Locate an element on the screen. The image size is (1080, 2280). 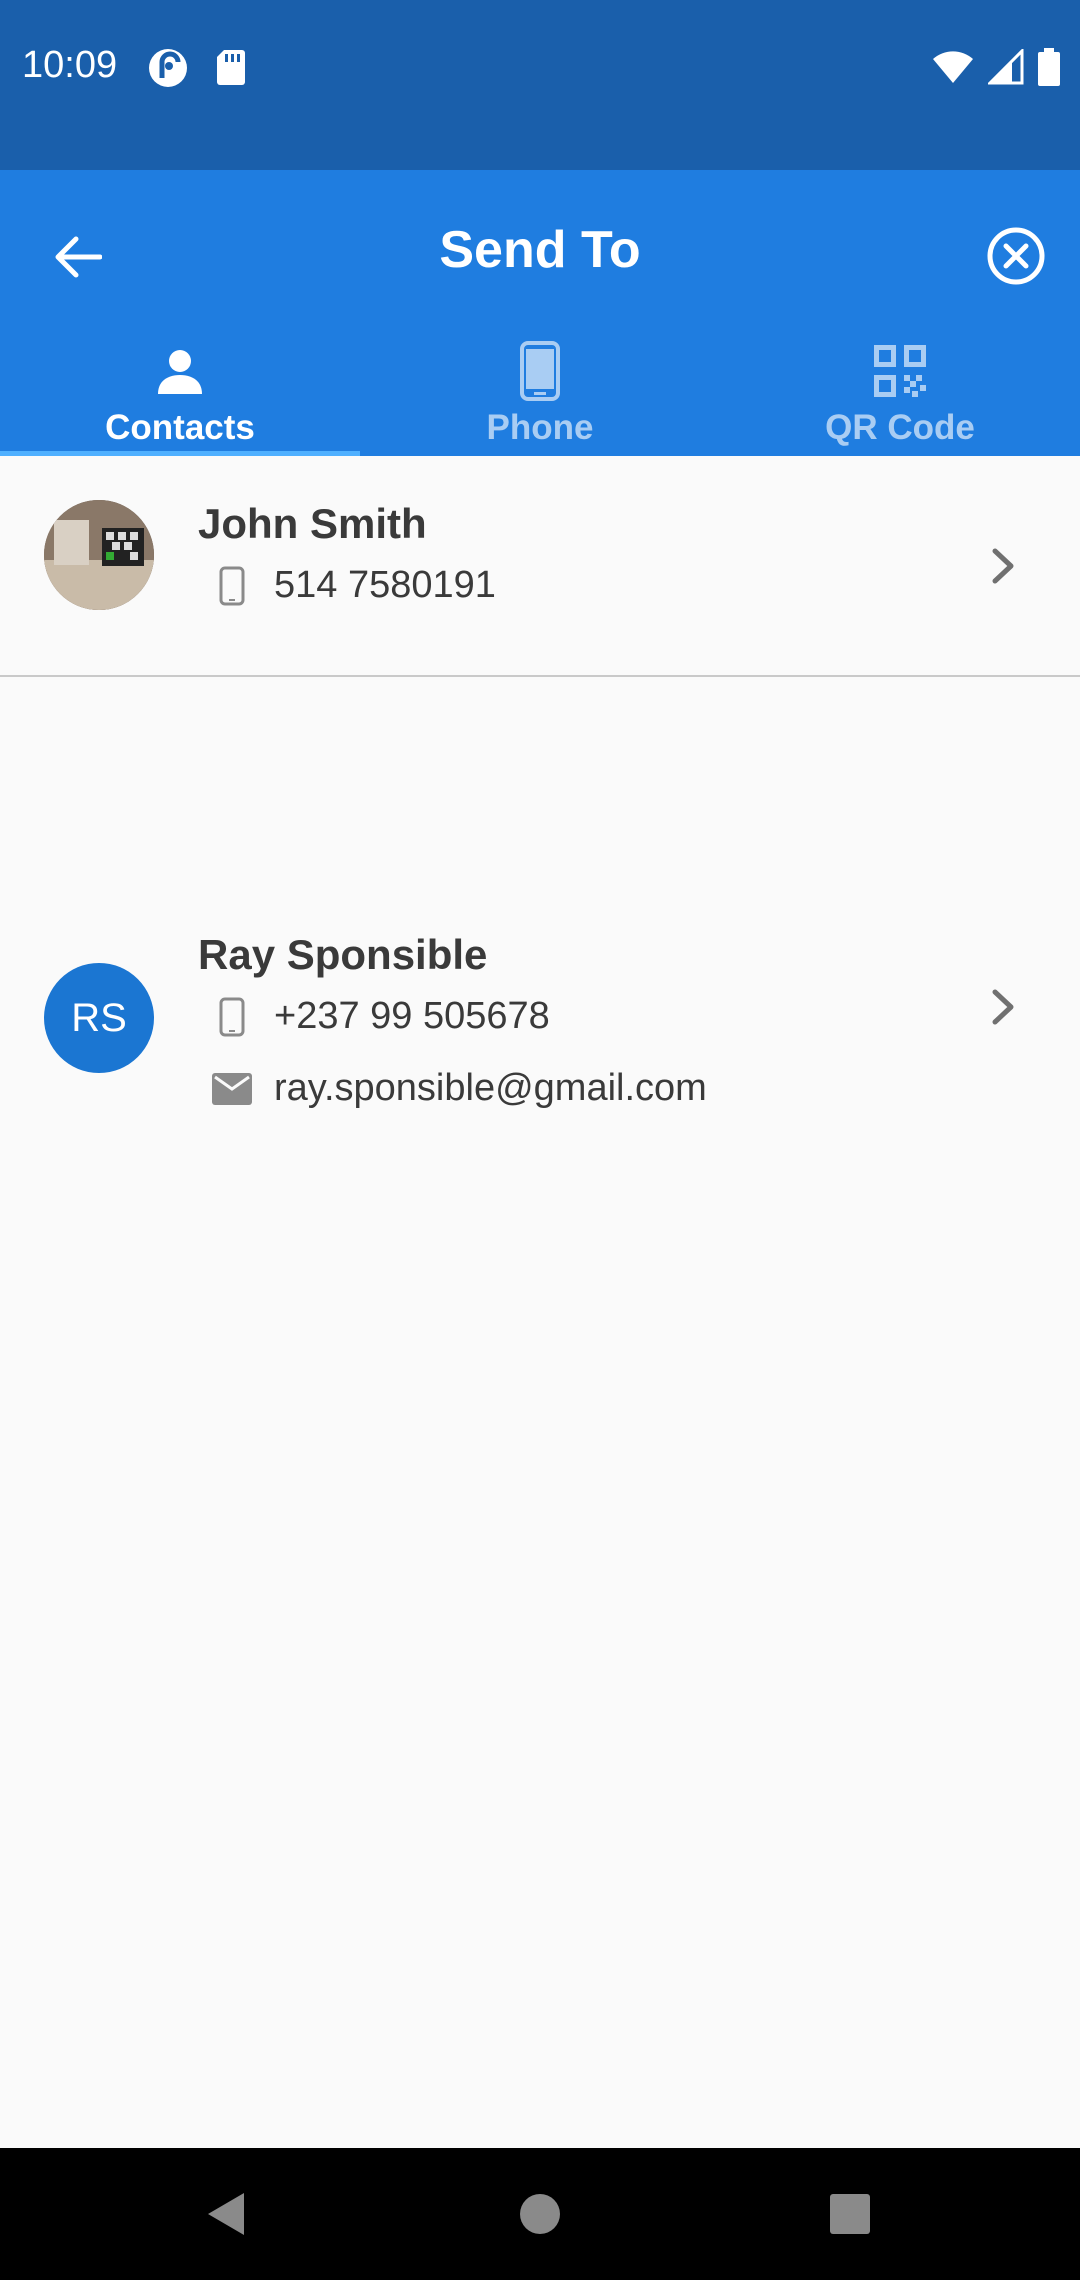
nav-home-button is located at coordinates (540, 2214).